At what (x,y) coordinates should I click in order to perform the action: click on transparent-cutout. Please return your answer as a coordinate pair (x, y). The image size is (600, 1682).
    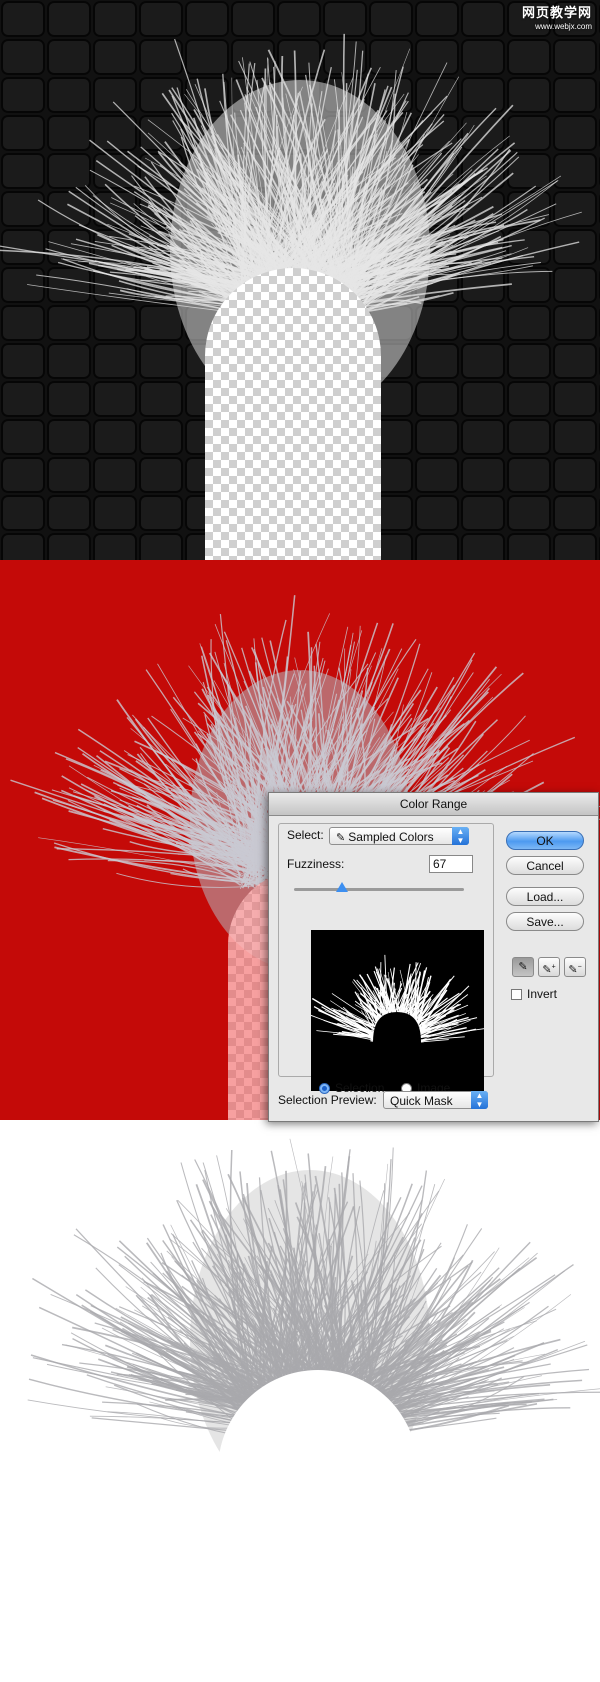
    Looking at the image, I should click on (293, 414).